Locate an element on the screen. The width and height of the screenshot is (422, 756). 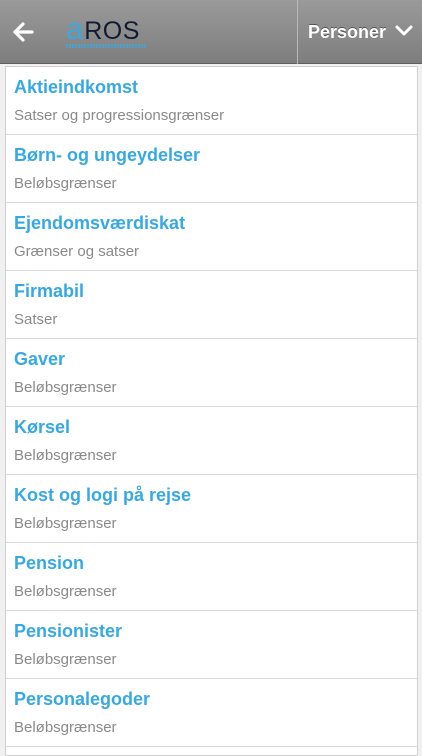
personer-menu-button: Personer is located at coordinates (359, 32).